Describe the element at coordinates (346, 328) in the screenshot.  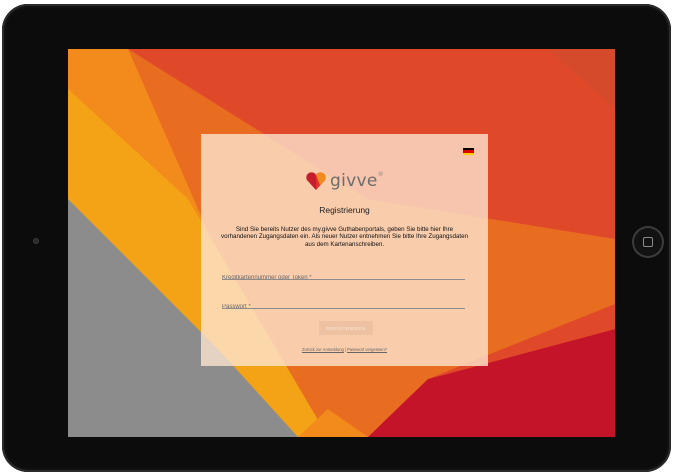
I see `register-button: REGISTRIEREN` at that location.